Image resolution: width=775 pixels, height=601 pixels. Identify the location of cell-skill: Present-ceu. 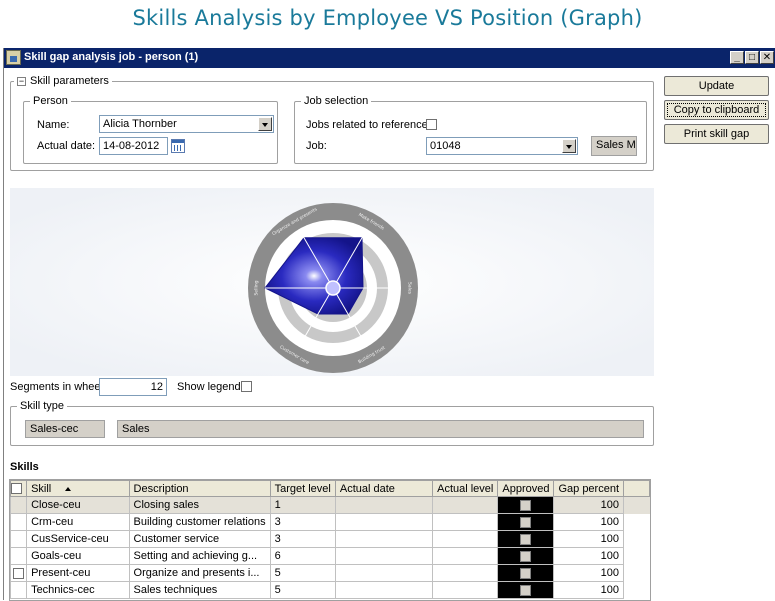
(78, 573).